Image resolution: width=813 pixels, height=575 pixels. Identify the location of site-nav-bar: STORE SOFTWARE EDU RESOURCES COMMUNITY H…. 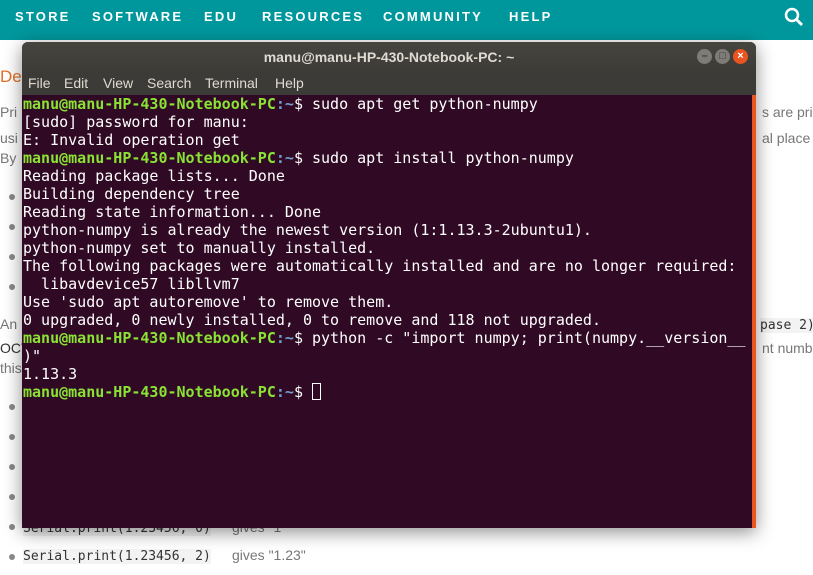
(406, 20).